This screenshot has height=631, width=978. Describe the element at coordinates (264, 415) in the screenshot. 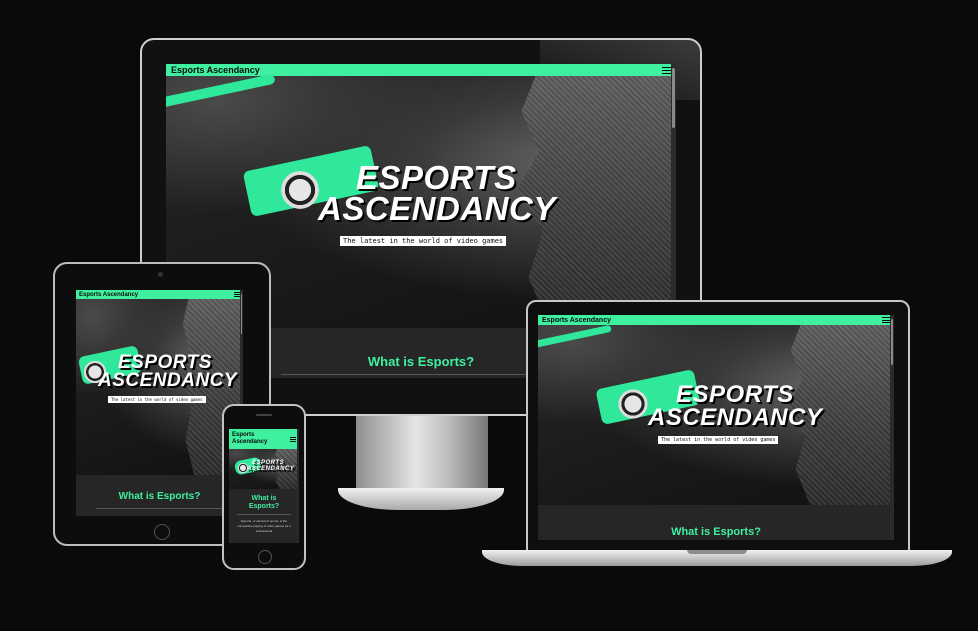

I see `phone-speaker` at that location.